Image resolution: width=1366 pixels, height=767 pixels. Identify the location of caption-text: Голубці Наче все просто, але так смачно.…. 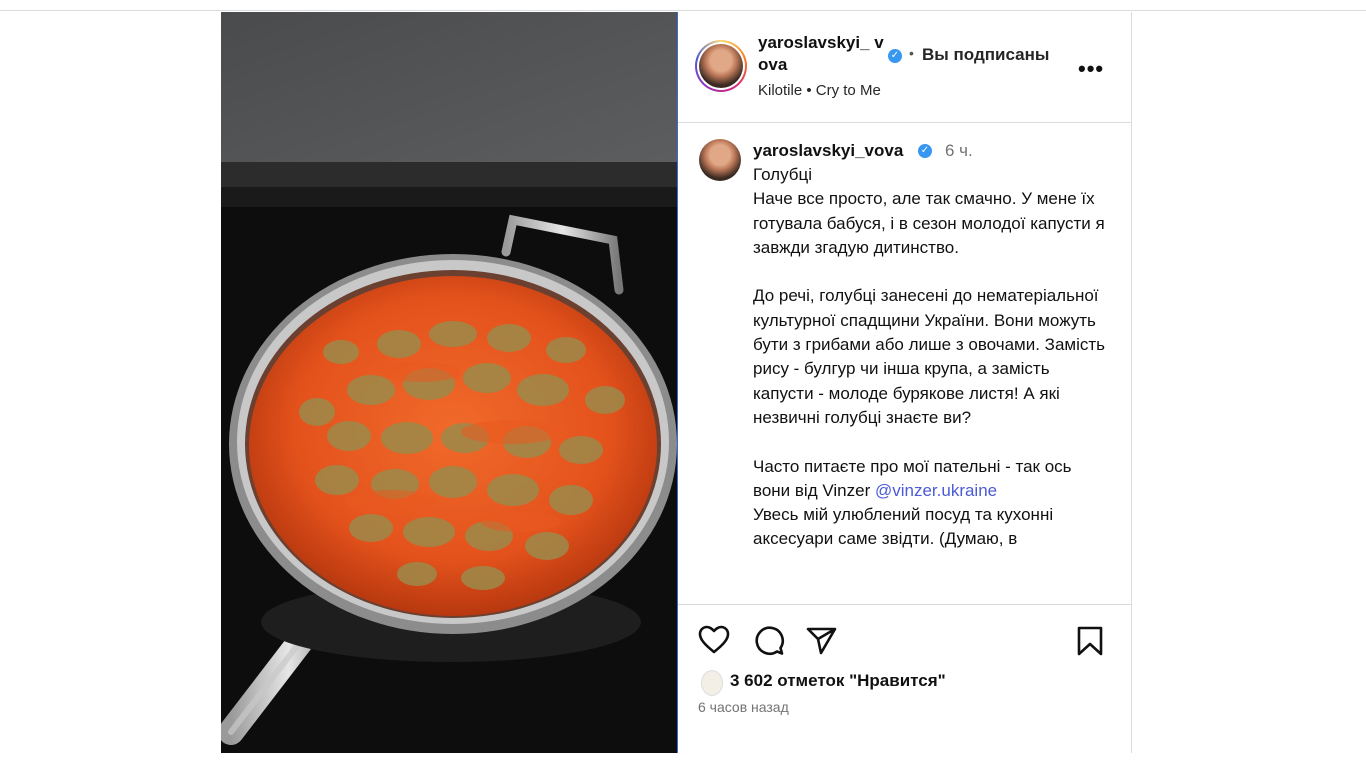
(933, 369).